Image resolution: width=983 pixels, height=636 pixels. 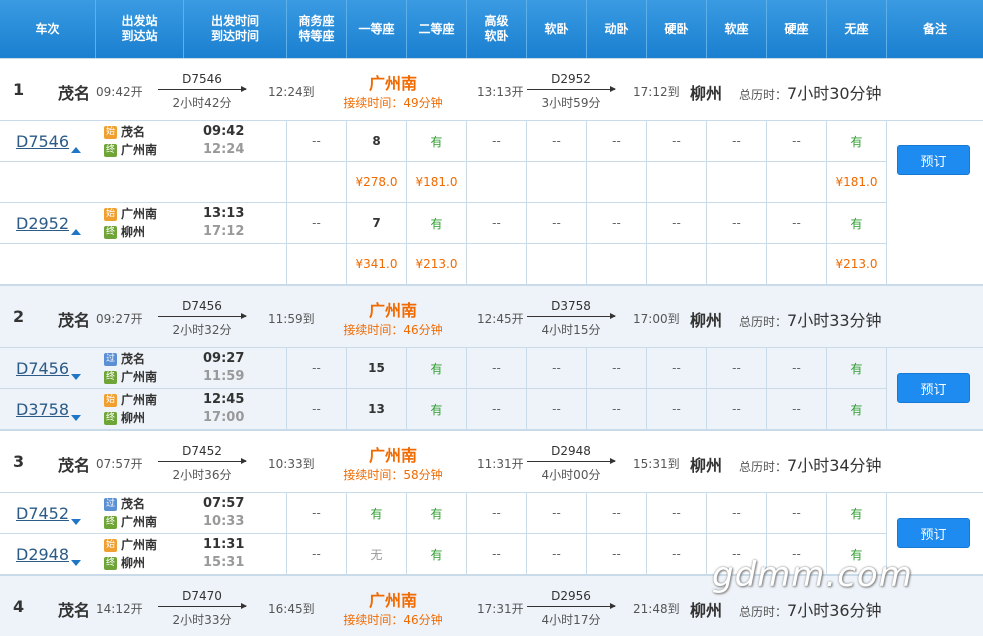 What do you see at coordinates (376, 409) in the screenshot?
I see `seat-first-class: 13` at bounding box center [376, 409].